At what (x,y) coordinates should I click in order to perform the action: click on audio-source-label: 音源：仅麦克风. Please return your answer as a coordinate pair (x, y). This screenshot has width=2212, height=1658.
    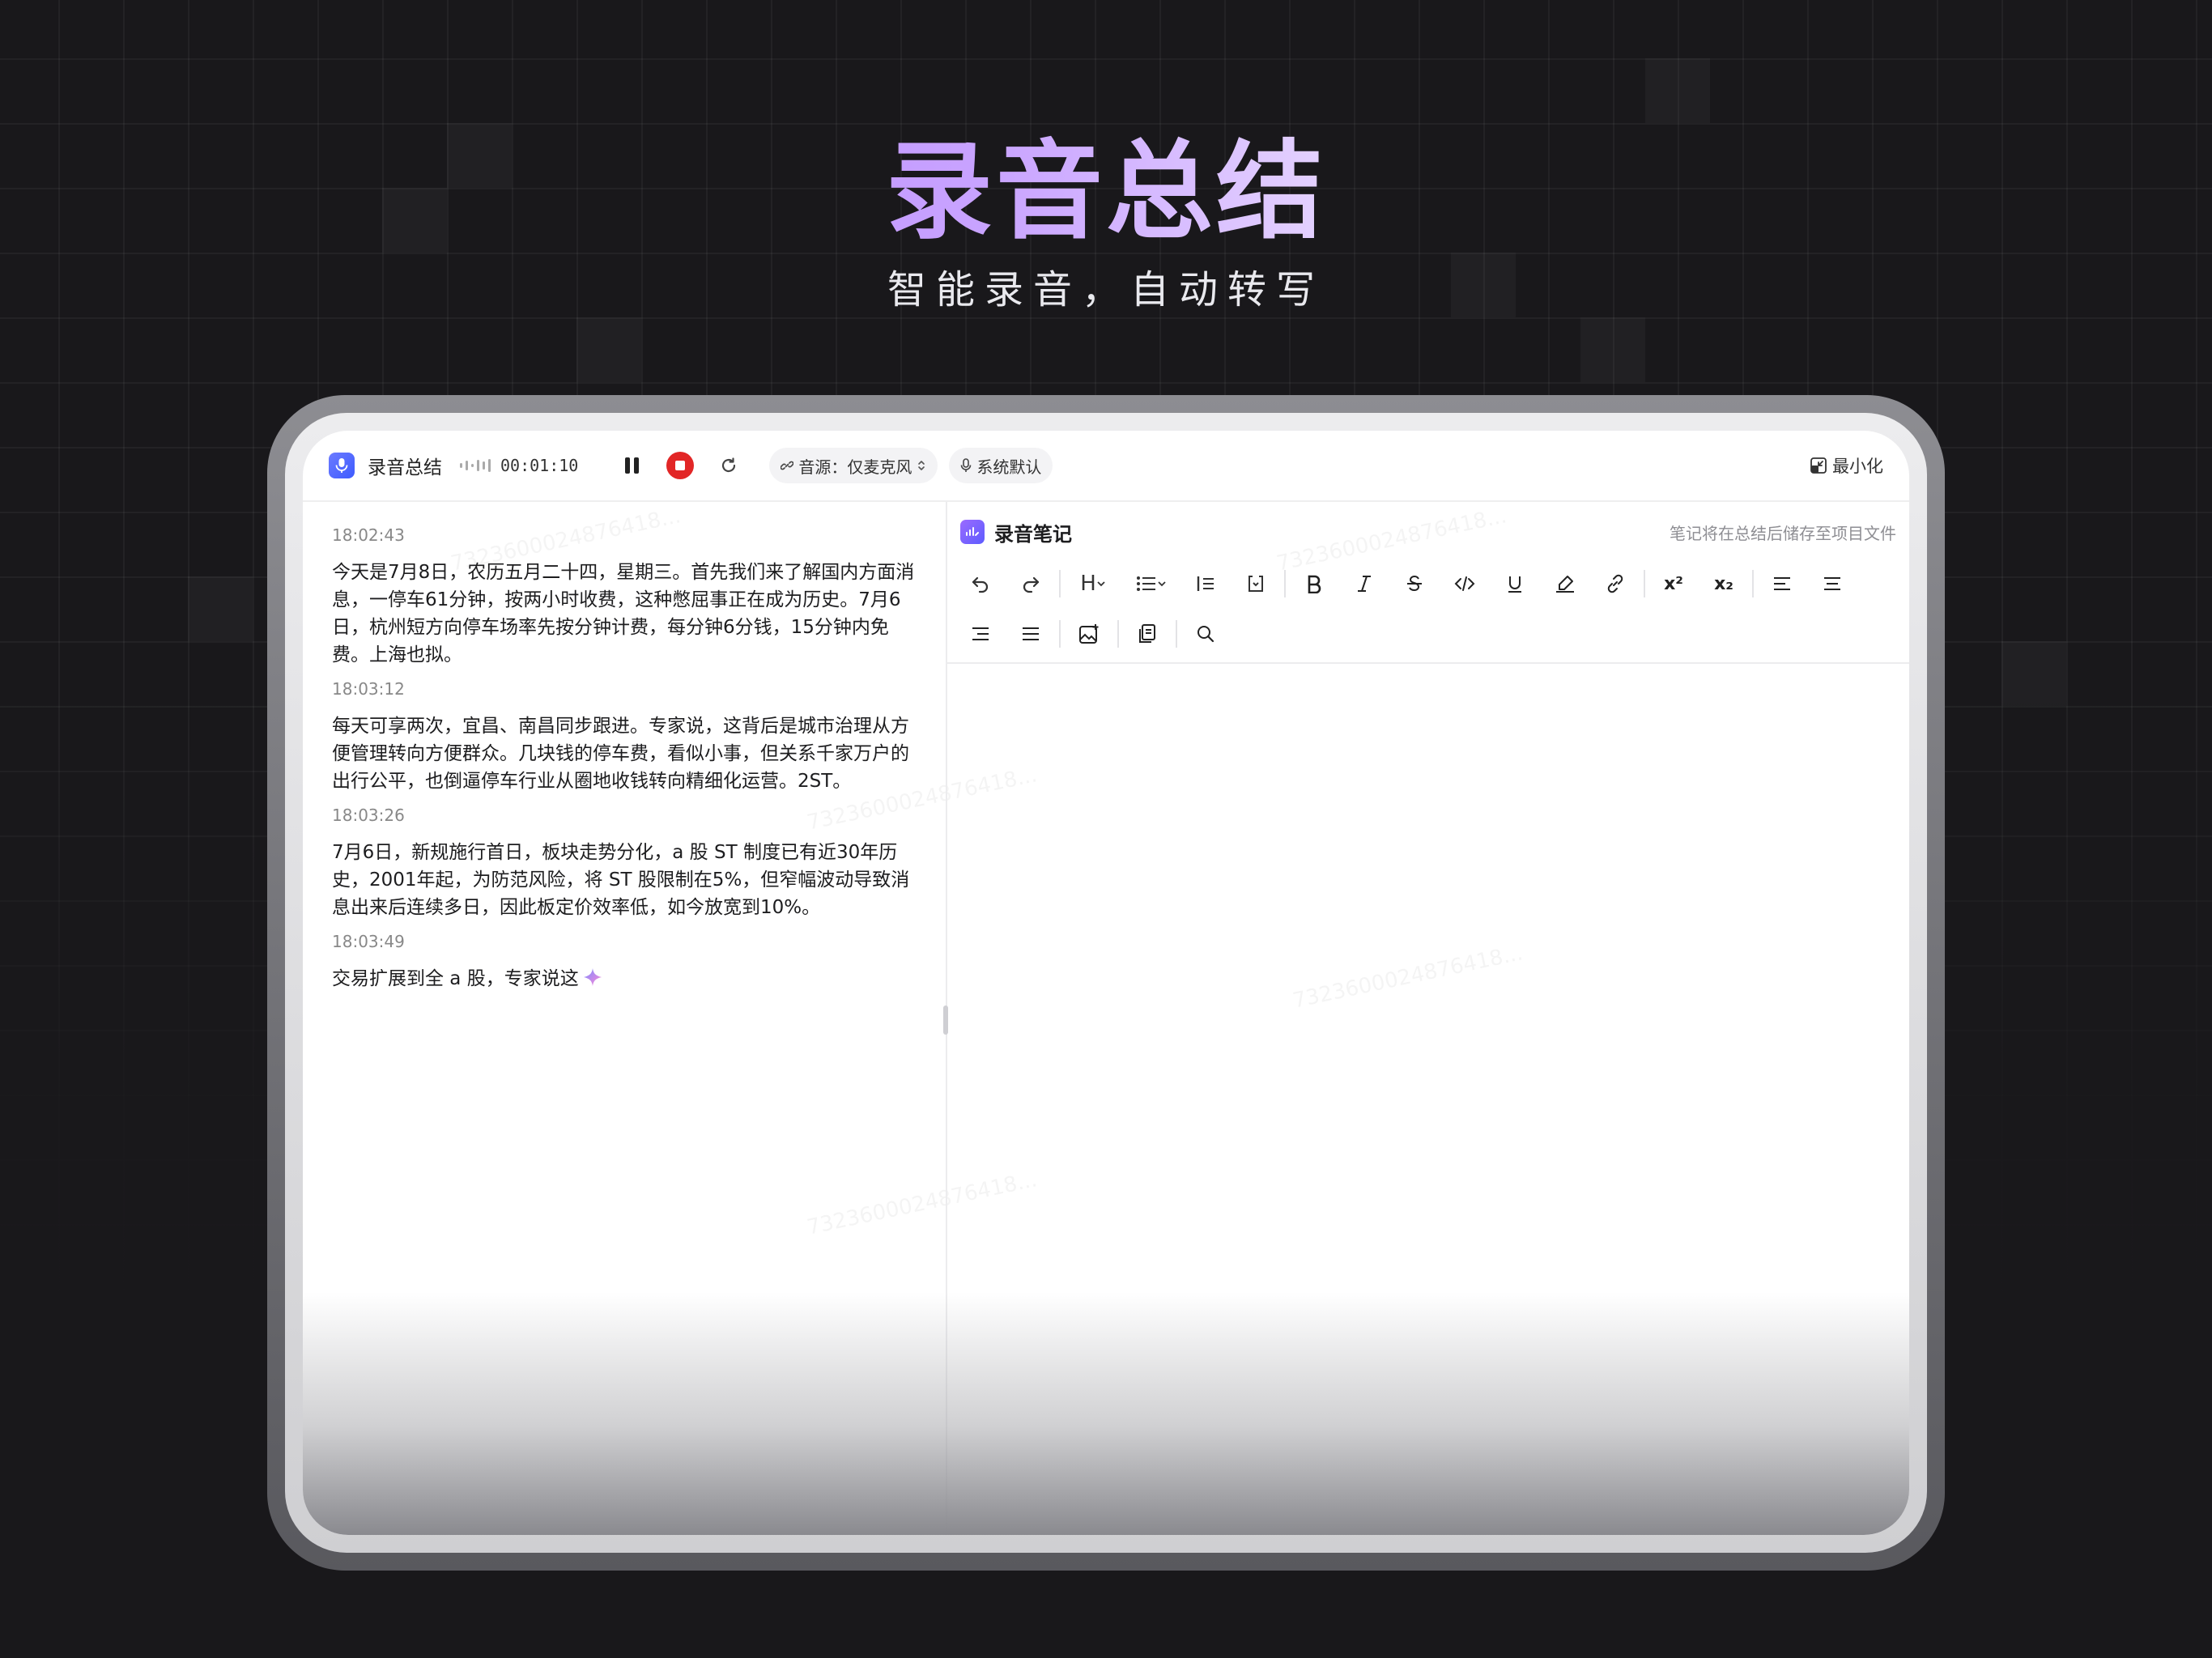
    Looking at the image, I should click on (855, 467).